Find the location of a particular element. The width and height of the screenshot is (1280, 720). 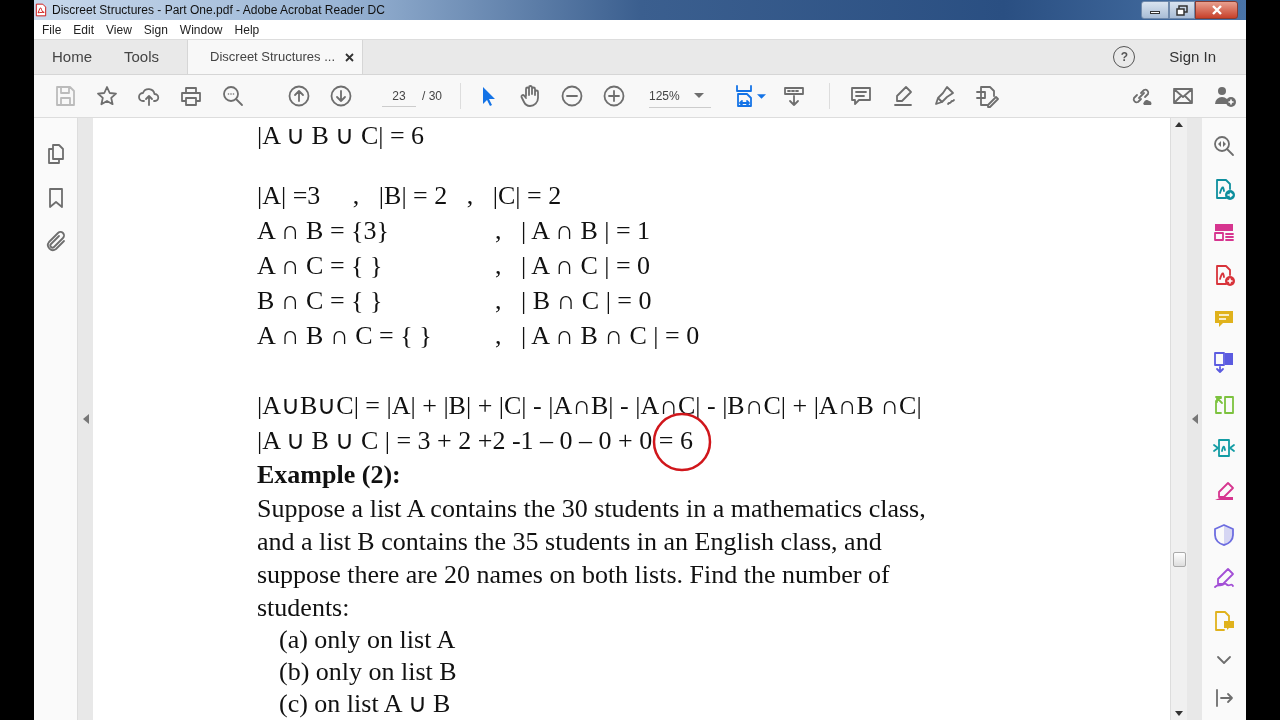

math-line: B ∩ C = { } is located at coordinates (320, 301).